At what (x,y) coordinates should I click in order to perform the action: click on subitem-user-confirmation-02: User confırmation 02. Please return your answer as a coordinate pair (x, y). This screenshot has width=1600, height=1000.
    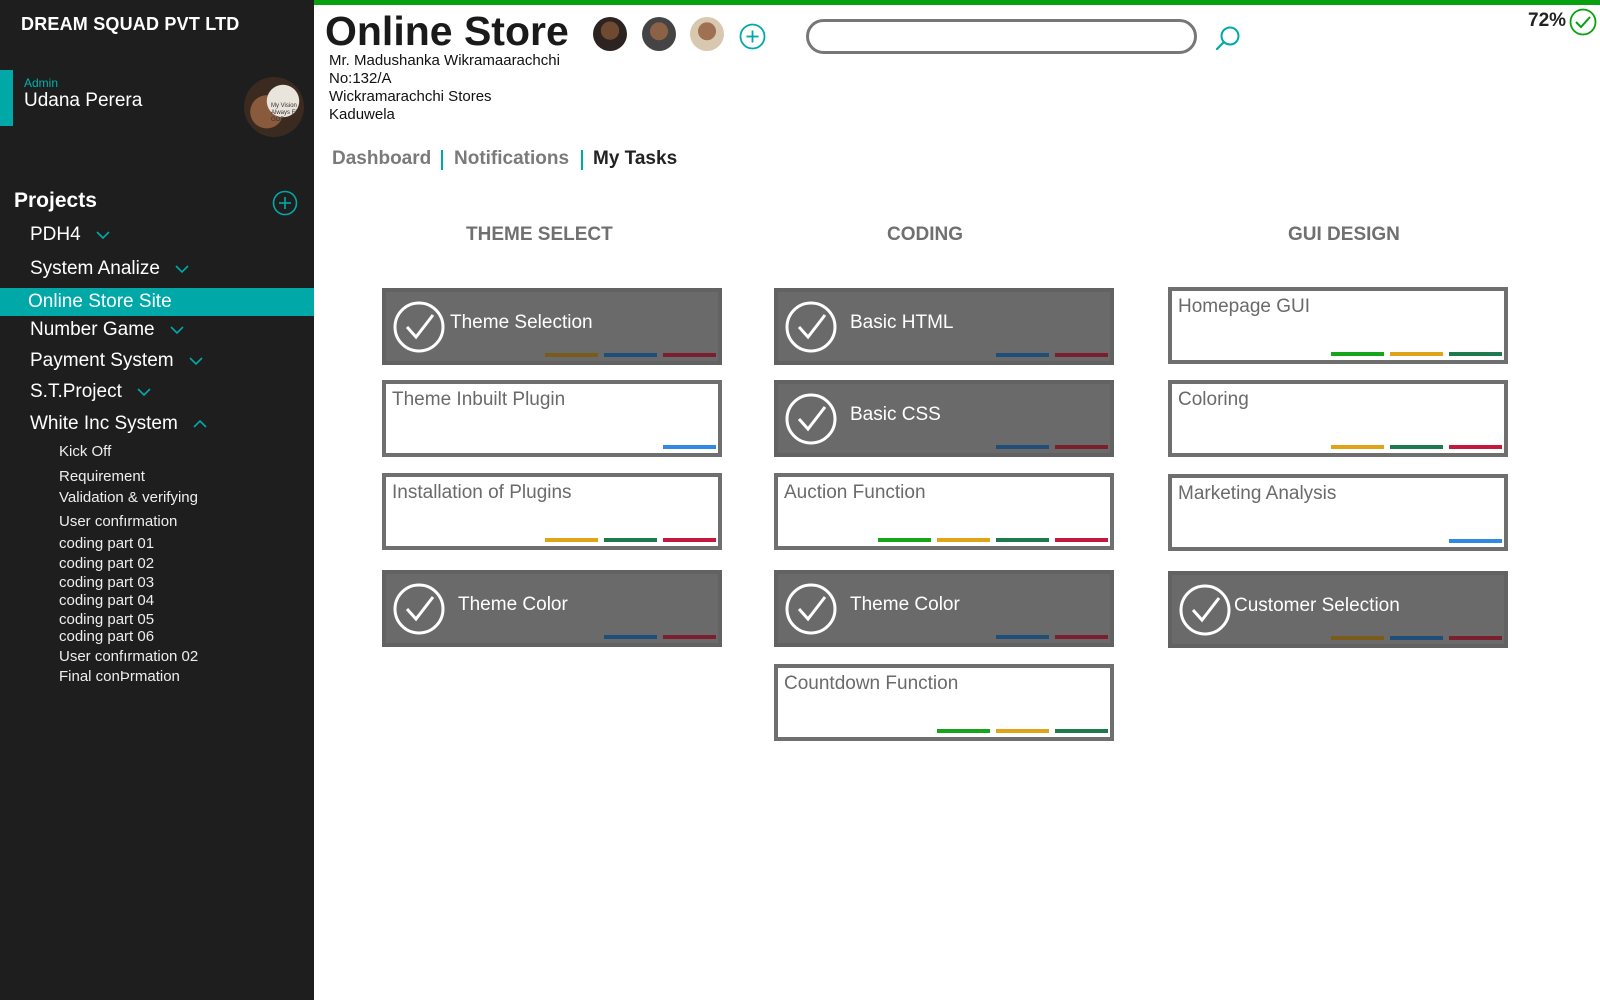
    Looking at the image, I should click on (128, 657).